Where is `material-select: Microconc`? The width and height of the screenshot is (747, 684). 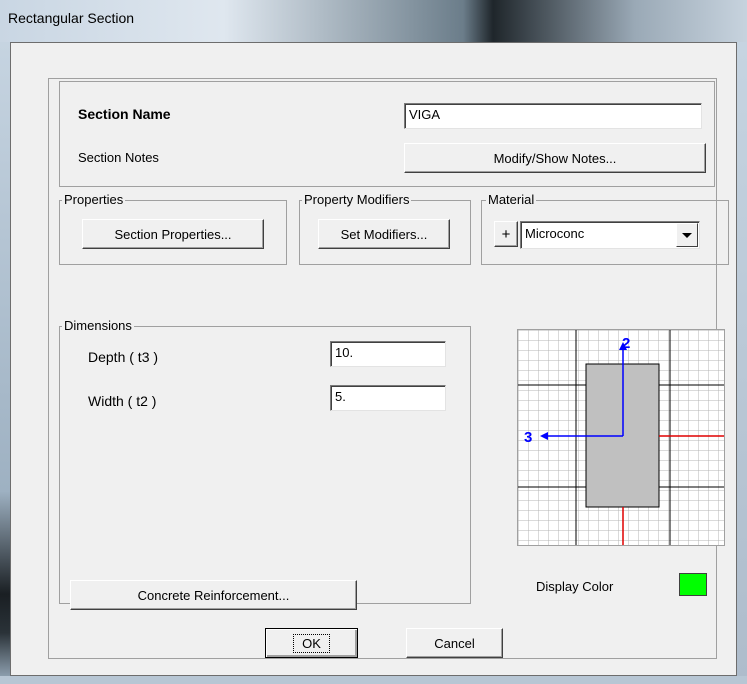
material-select: Microconc is located at coordinates (610, 235).